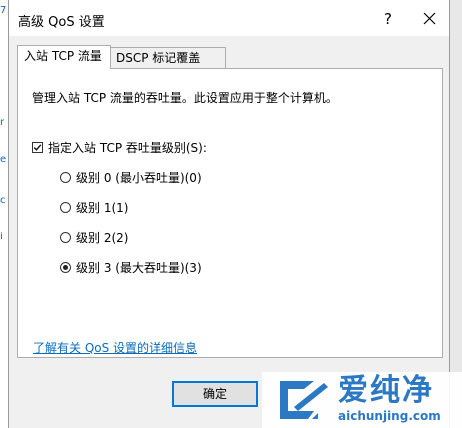 The height and width of the screenshot is (428, 462). What do you see at coordinates (102, 238) in the screenshot?
I see `radio-level-2-label: 级别 2(2)` at bounding box center [102, 238].